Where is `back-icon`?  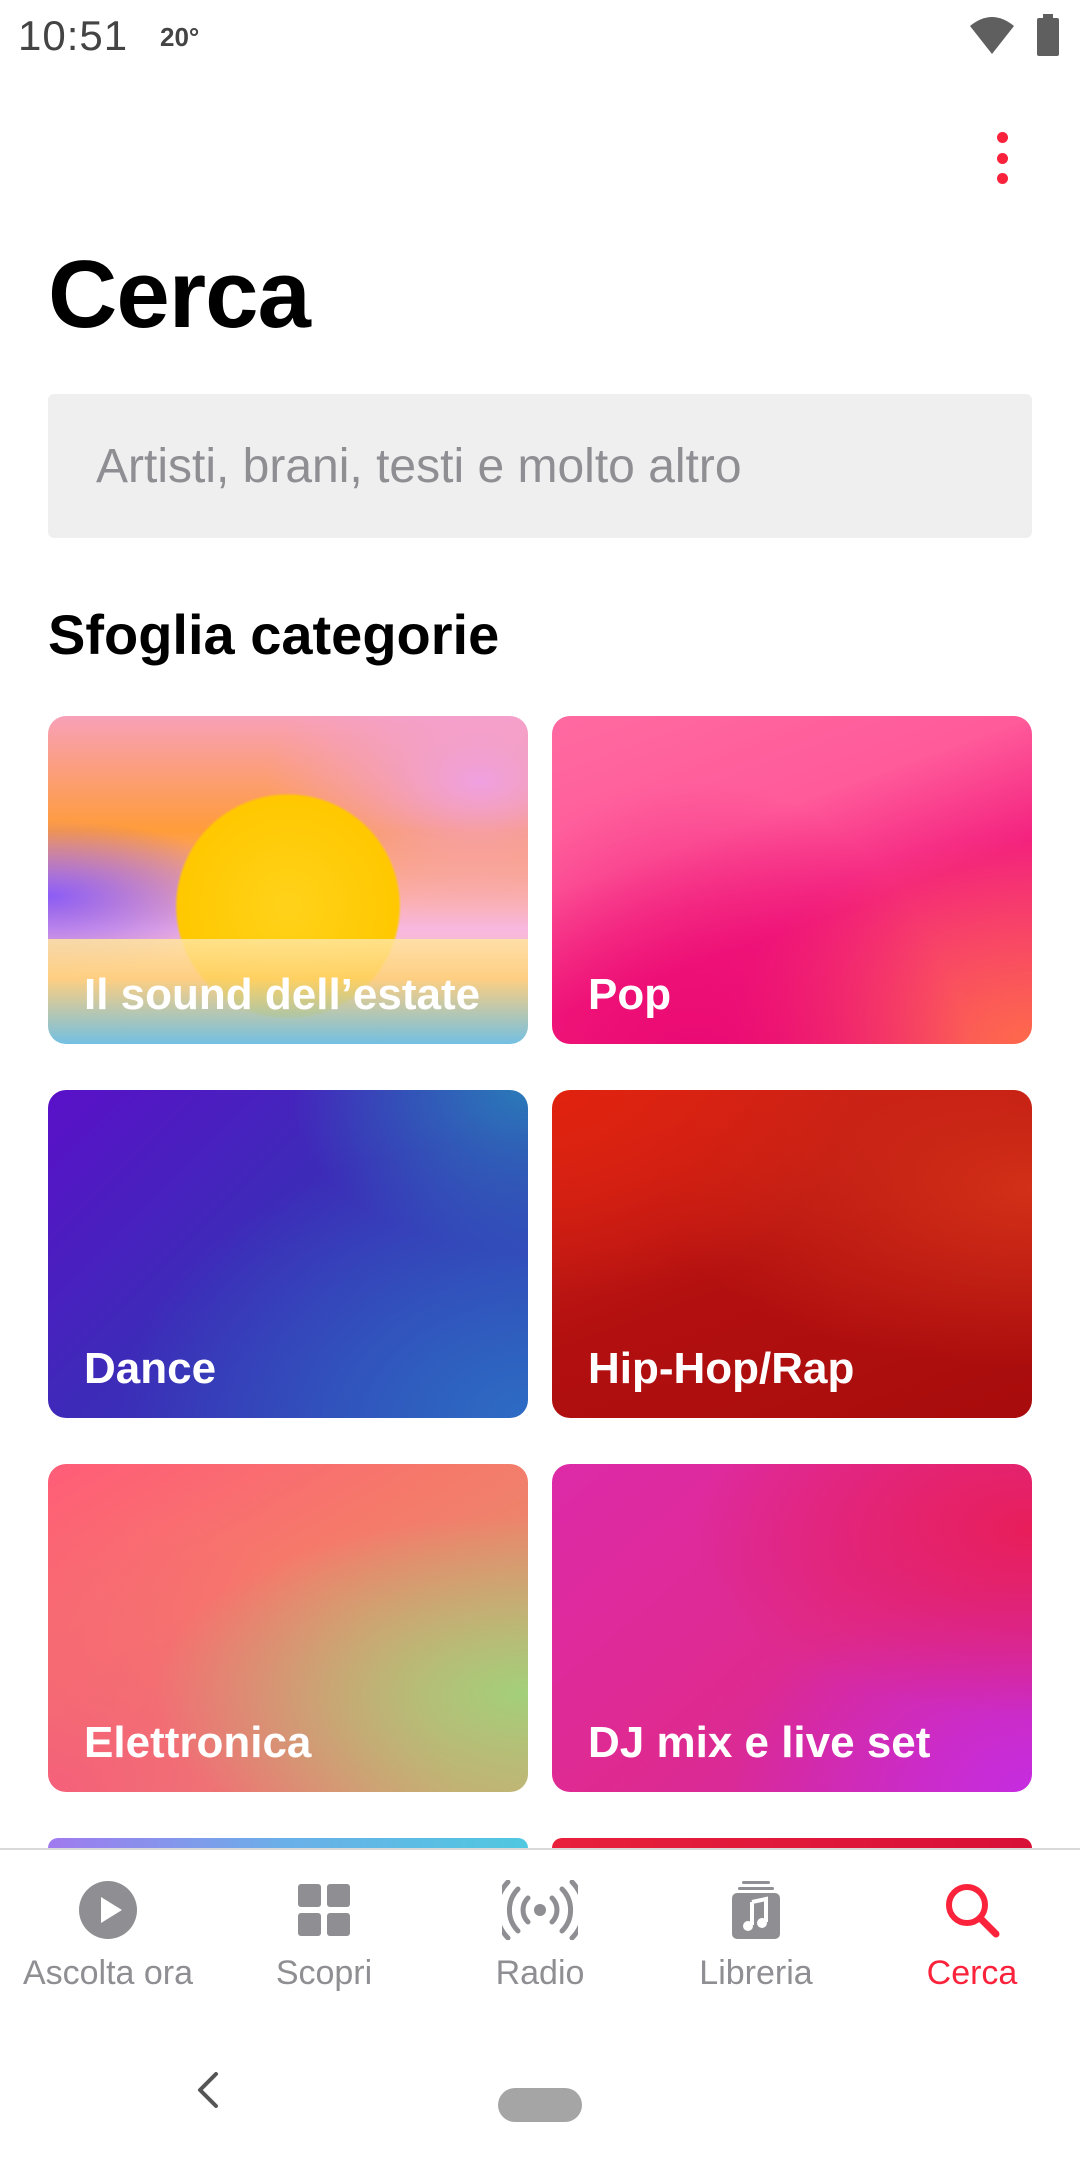
back-icon is located at coordinates (208, 2090).